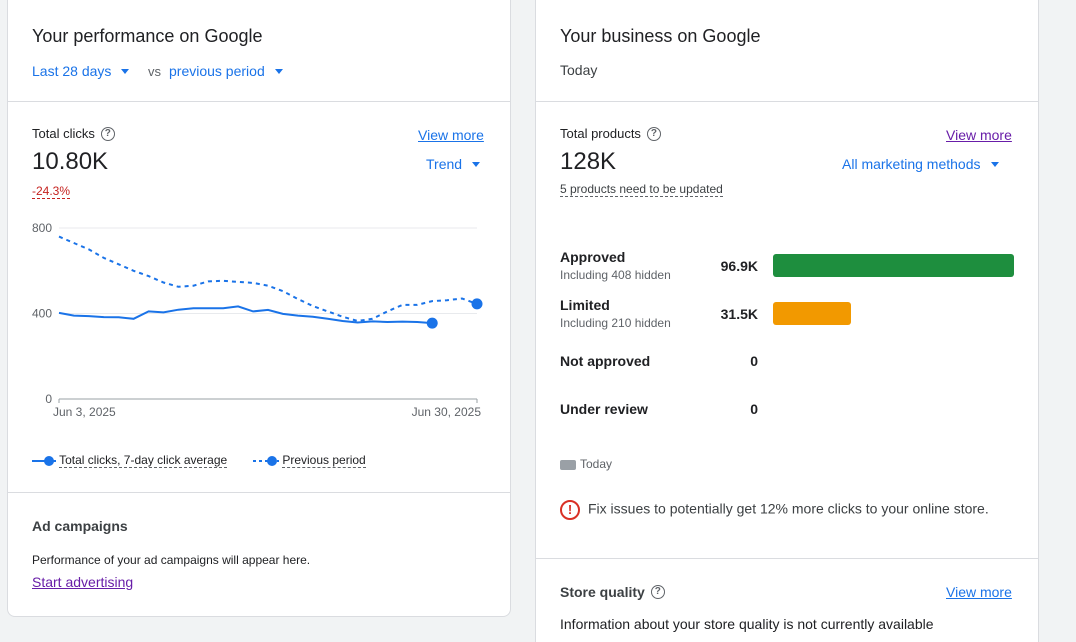  Describe the element at coordinates (432, 323) in the screenshot. I see `series-end-point-current` at that location.